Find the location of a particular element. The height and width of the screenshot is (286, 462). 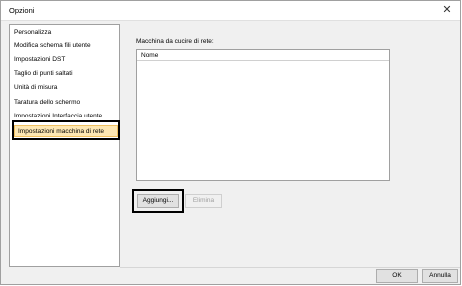

window-title: Opzioni is located at coordinates (22, 10).